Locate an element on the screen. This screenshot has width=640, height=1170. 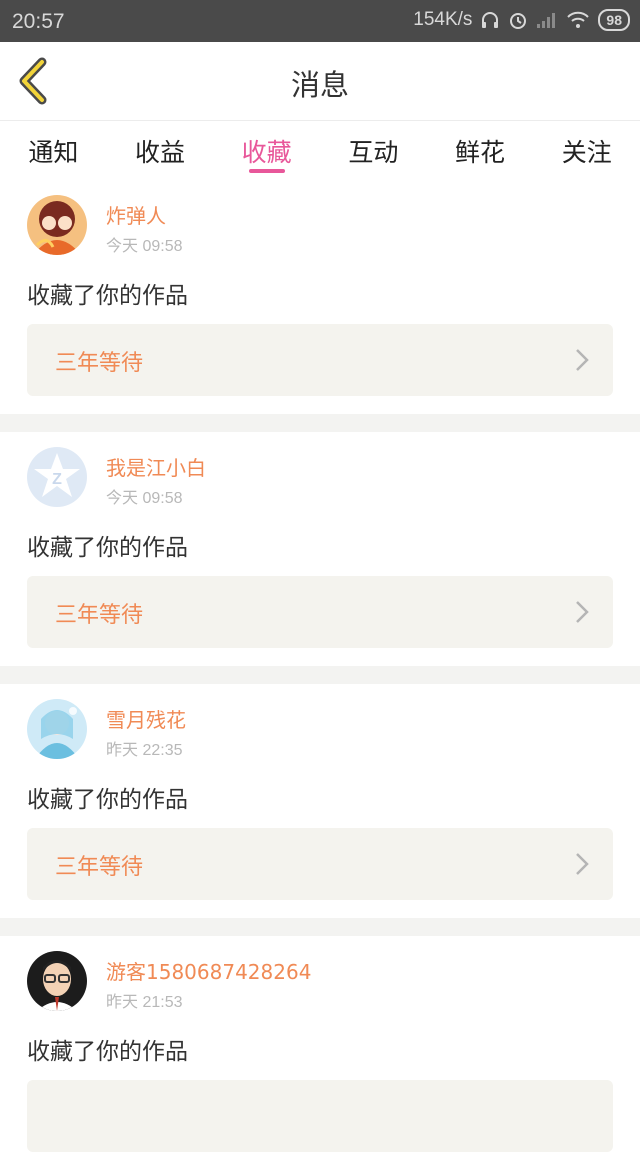
tab-bar: 通知 收益 收藏 互动 鲜花 关注 is located at coordinates (320, 150).